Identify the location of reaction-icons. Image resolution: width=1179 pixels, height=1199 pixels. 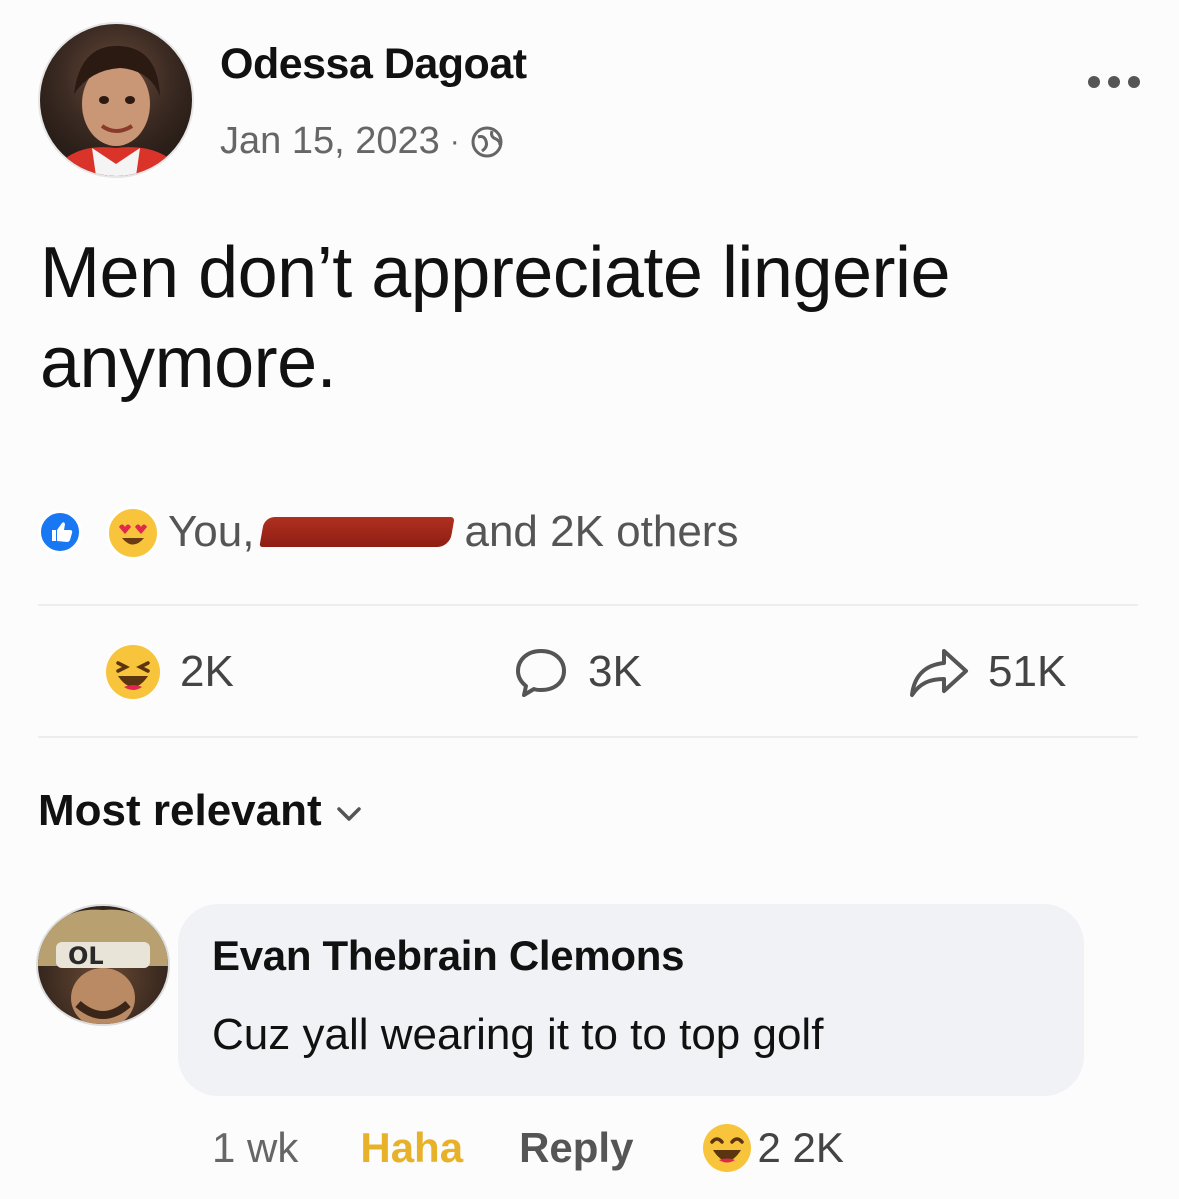
(99, 532).